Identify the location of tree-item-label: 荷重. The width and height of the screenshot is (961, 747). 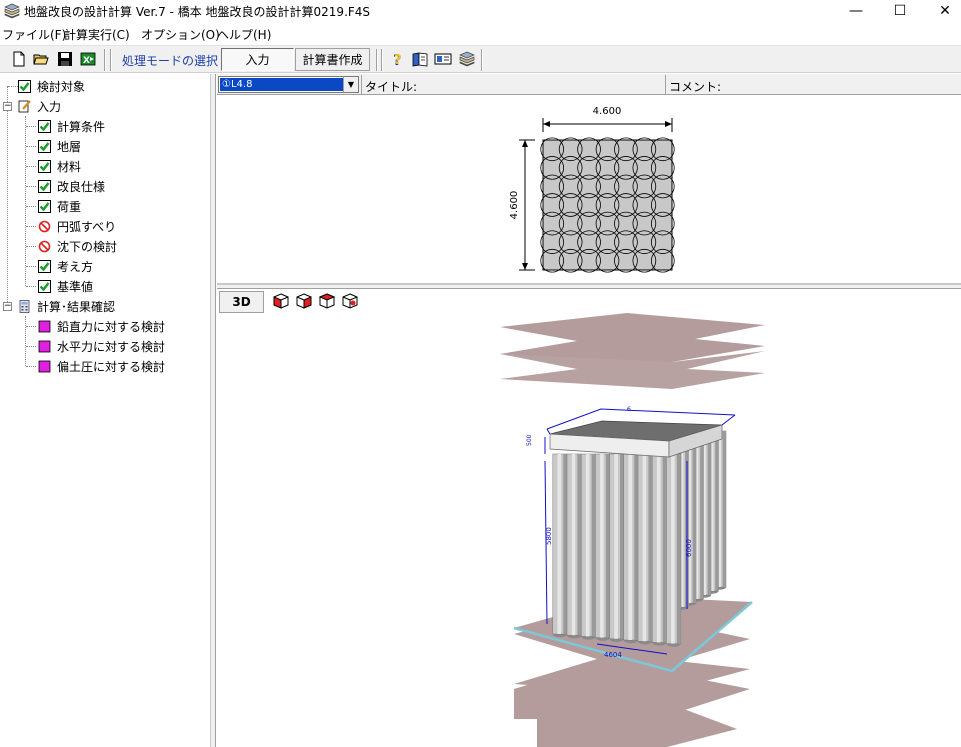
(69, 206).